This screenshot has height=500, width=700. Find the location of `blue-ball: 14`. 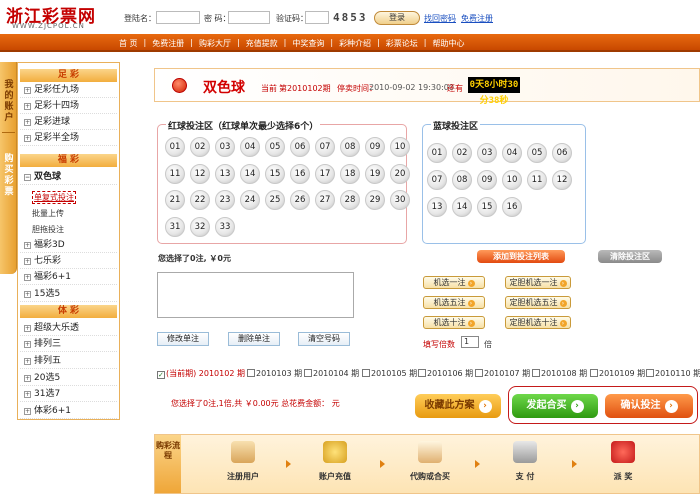

blue-ball: 14 is located at coordinates (462, 207).